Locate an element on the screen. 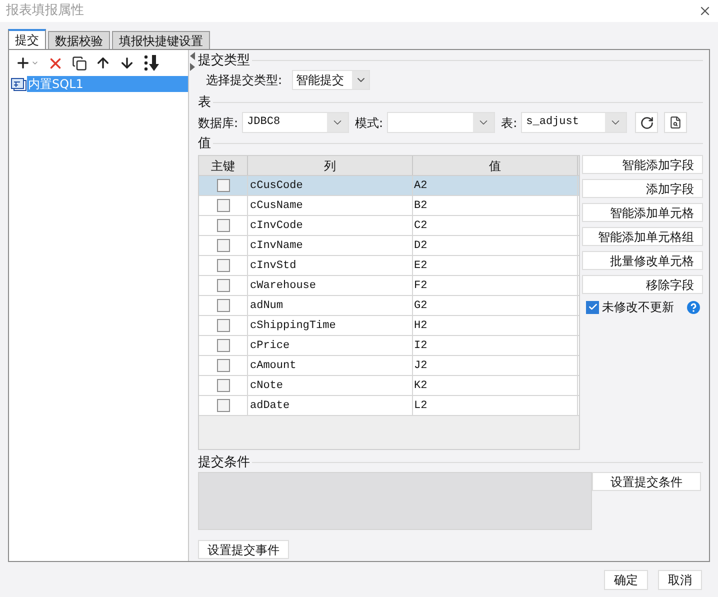 This screenshot has height=597, width=718. table-cell: cPrice is located at coordinates (330, 345).